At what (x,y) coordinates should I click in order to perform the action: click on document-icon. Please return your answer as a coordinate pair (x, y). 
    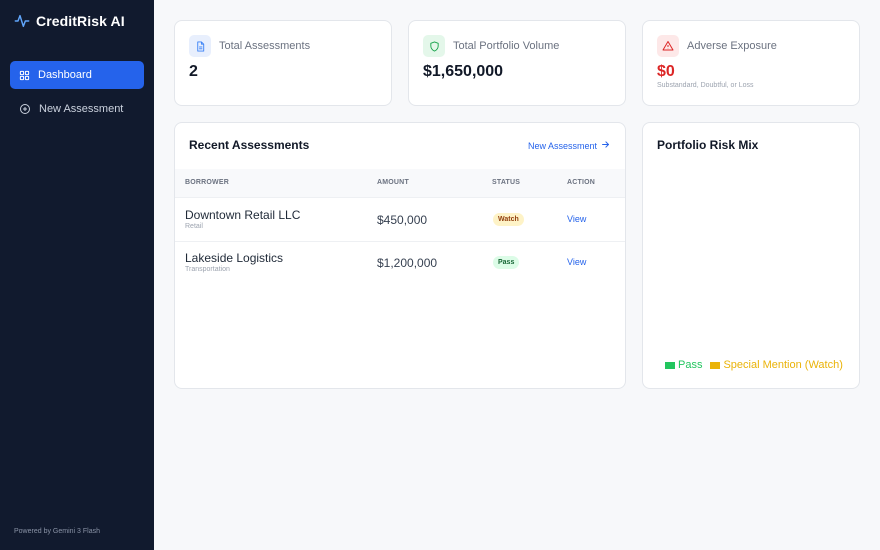
    Looking at the image, I should click on (200, 46).